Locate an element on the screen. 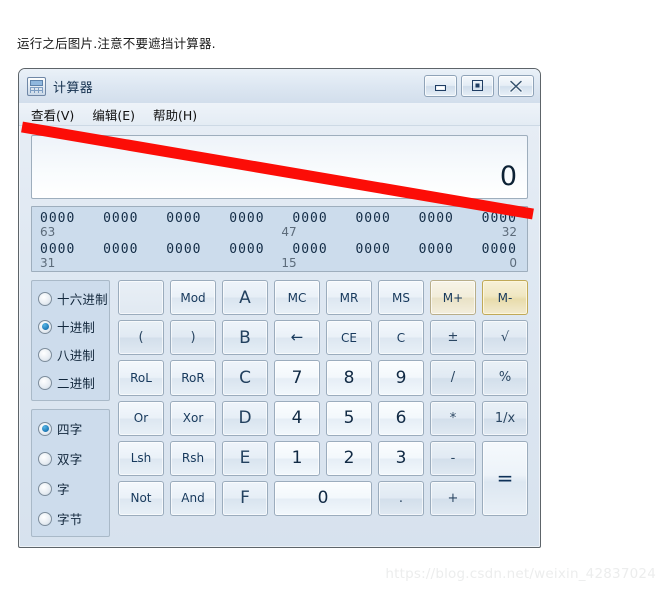 The height and width of the screenshot is (595, 666). bit-index-15: 15 is located at coordinates (289, 263).